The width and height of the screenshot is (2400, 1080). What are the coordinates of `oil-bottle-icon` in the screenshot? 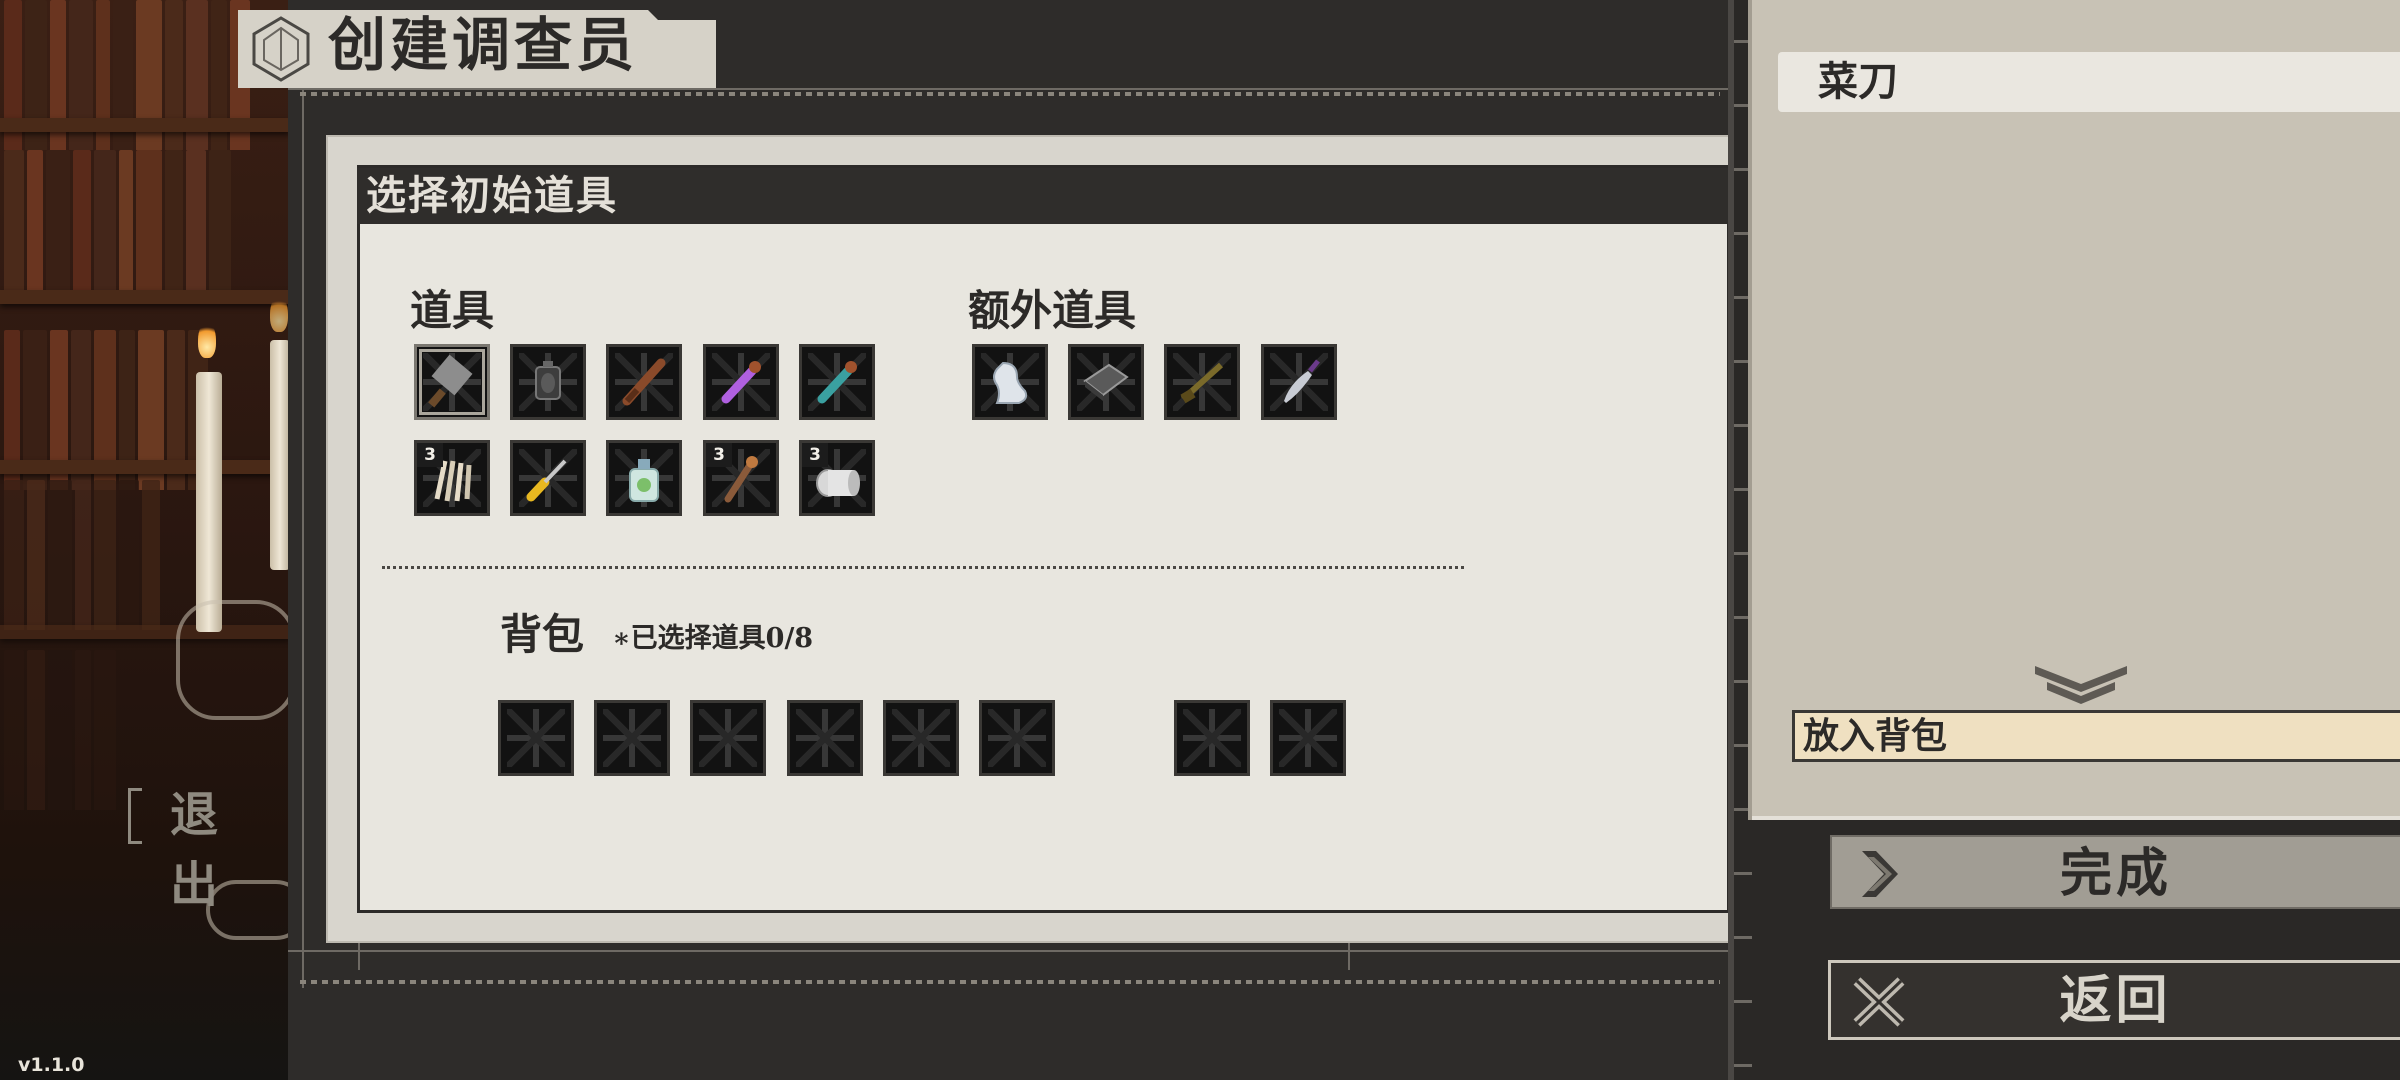 It's located at (644, 480).